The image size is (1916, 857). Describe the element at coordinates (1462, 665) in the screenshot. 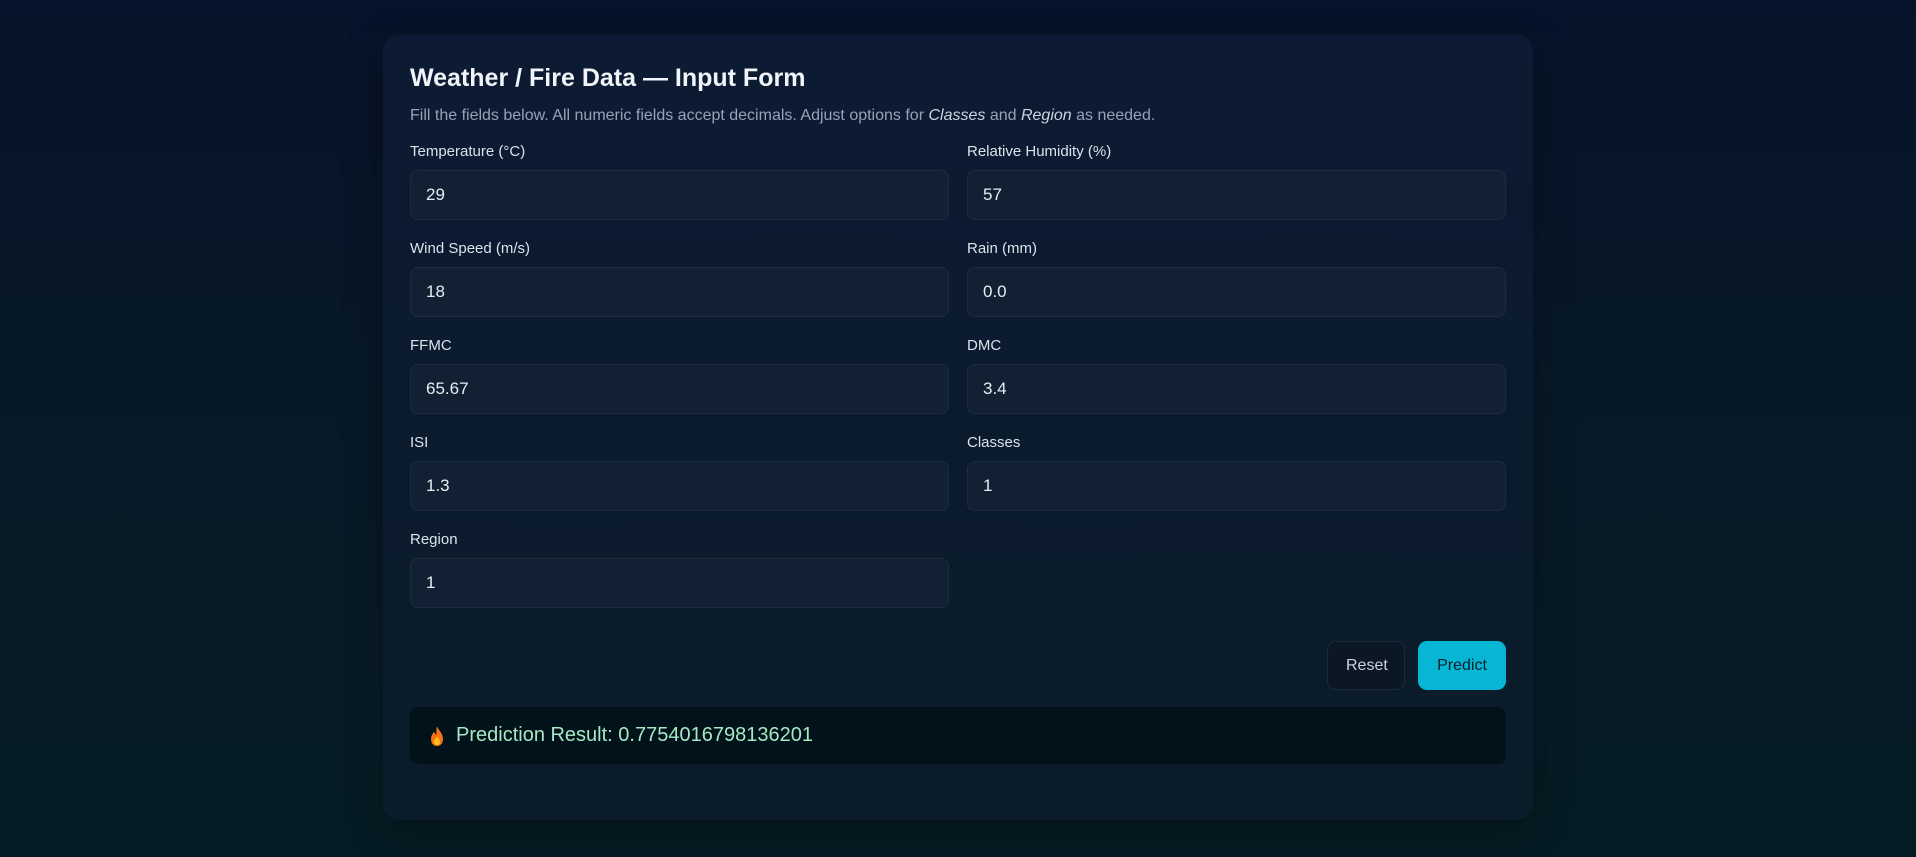

I see `predict-button: Predict` at that location.